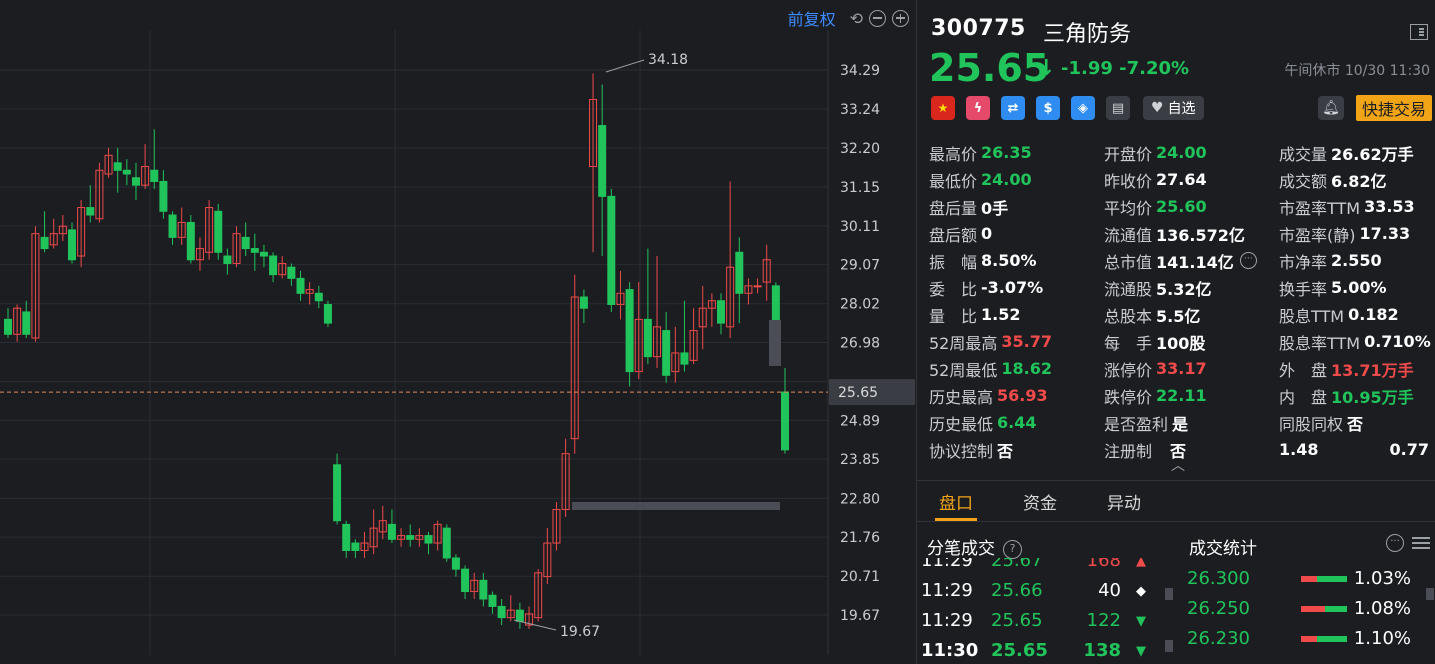 Image resolution: width=1435 pixels, height=664 pixels. What do you see at coordinates (1178, 465) in the screenshot?
I see `collapse-chevron-icon: ︿` at bounding box center [1178, 465].